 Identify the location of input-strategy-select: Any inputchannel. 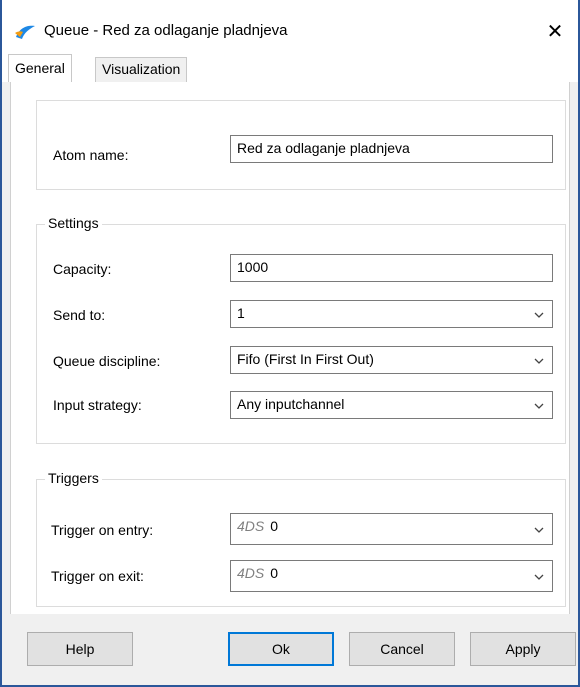
(391, 405).